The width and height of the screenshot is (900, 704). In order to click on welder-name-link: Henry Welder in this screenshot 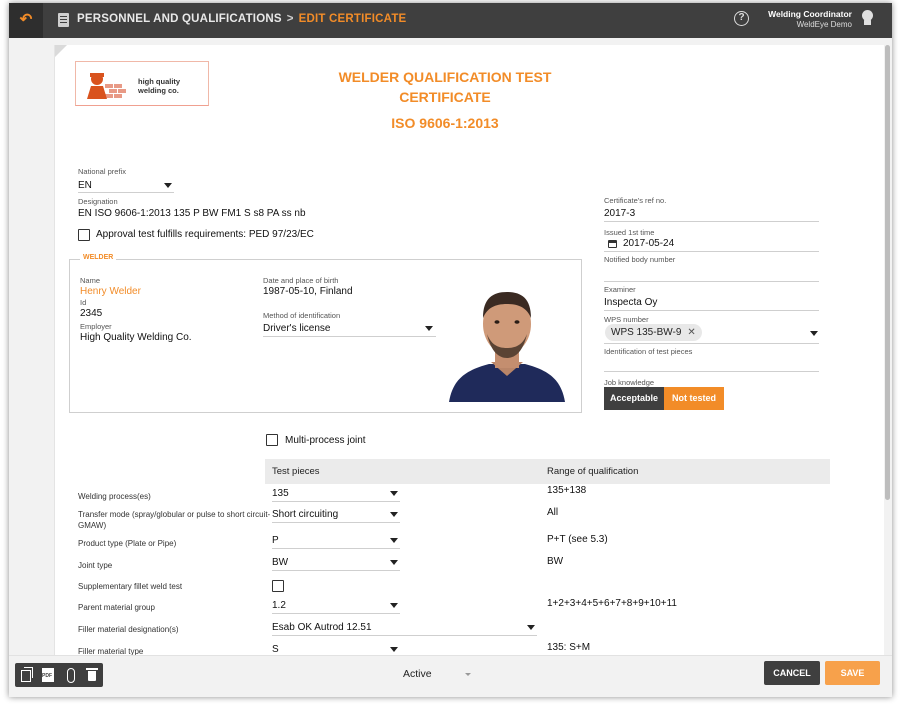, I will do `click(110, 291)`.